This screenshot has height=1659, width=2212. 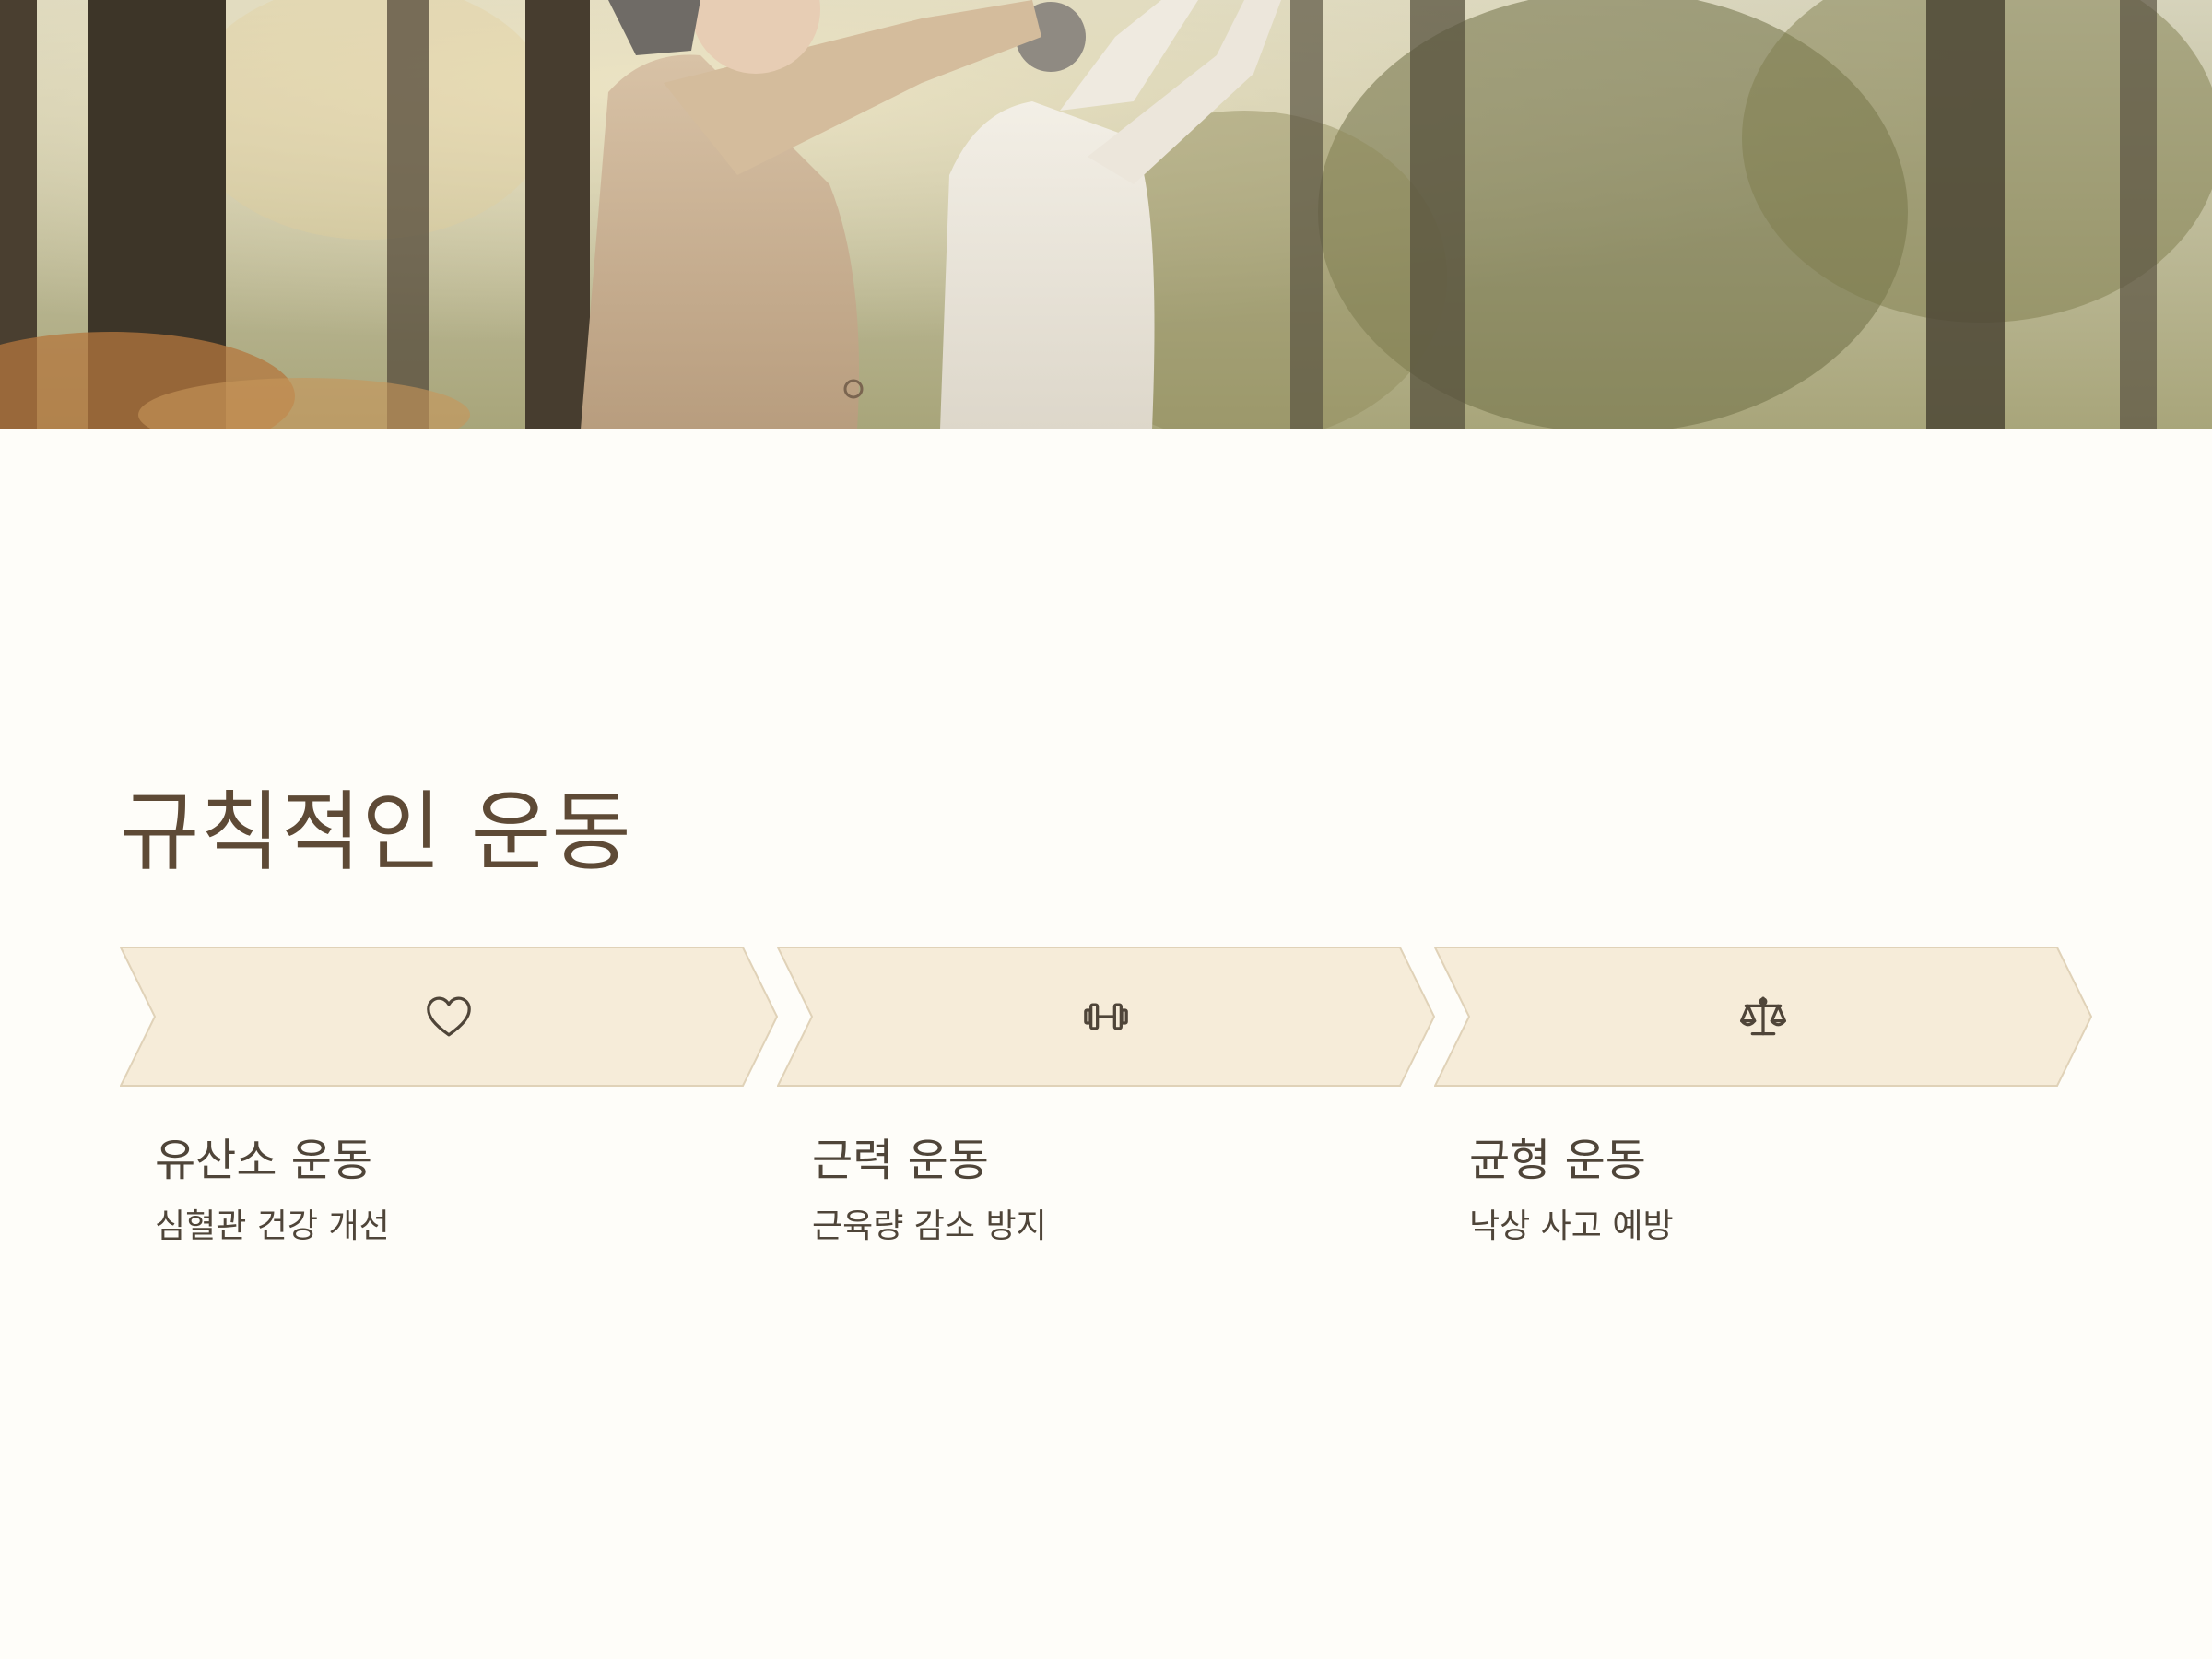 I want to click on step-description: 근육량 감소 방지, so click(x=929, y=1226).